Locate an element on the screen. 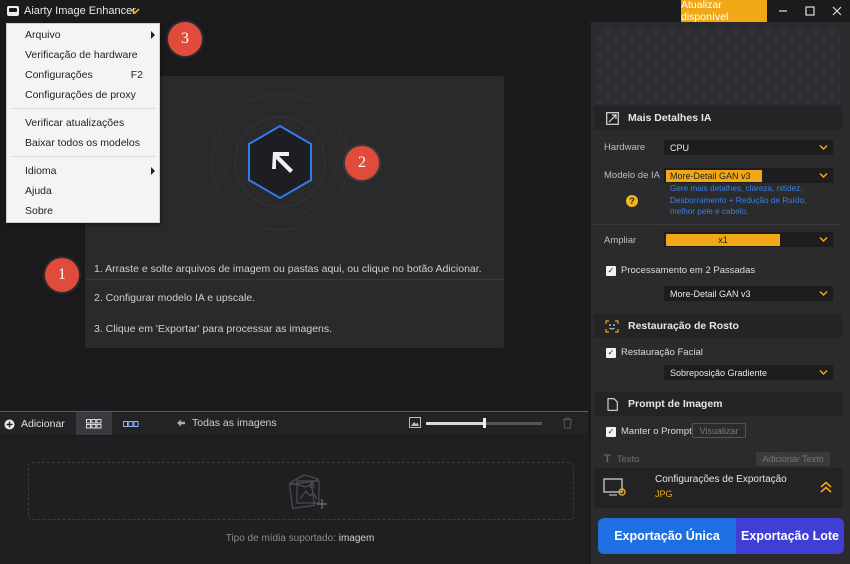 This screenshot has width=850, height=564. view-prompt-button: Visualizar is located at coordinates (719, 430).